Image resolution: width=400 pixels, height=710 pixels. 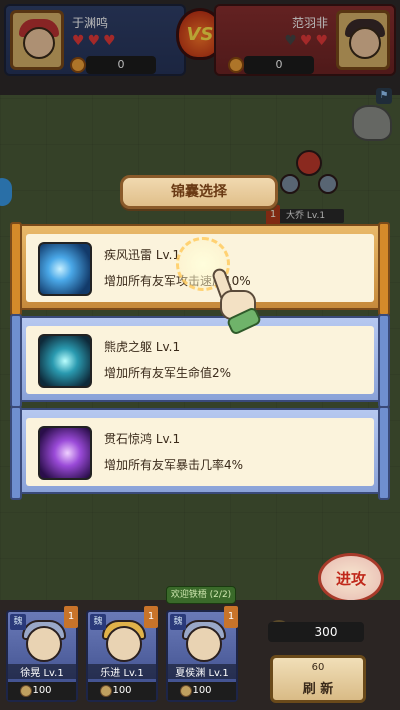 What do you see at coordinates (65, 453) in the screenshot?
I see `slash-skill-icon` at bounding box center [65, 453].